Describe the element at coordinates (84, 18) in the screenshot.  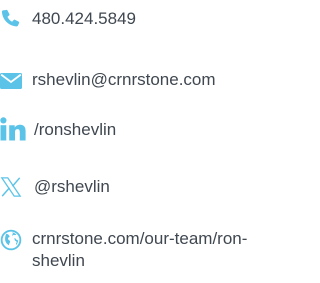
I see `phone-number: 480.424.5849` at that location.